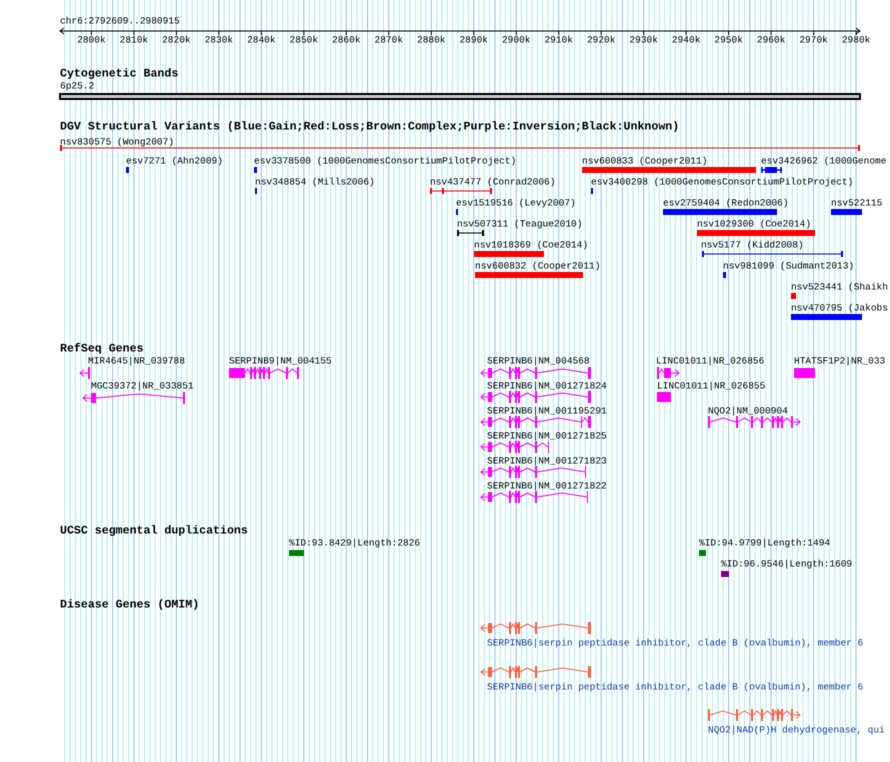 The height and width of the screenshot is (762, 890). Describe the element at coordinates (516, 203) in the screenshot. I see `variant-label: esv1519516 (Levy2007)` at that location.